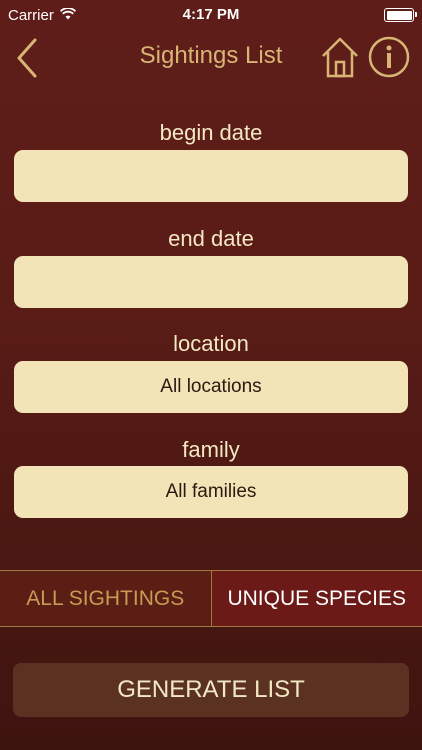 This screenshot has height=750, width=422. I want to click on end-date-label: end date, so click(211, 238).